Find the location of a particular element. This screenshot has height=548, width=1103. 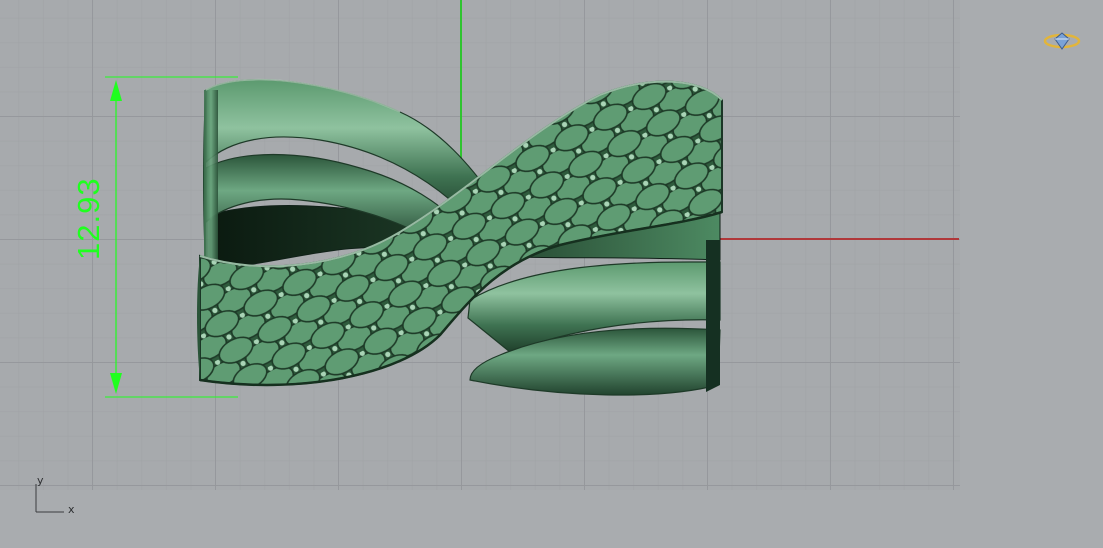

axis-y-label: y is located at coordinates (40, 480).